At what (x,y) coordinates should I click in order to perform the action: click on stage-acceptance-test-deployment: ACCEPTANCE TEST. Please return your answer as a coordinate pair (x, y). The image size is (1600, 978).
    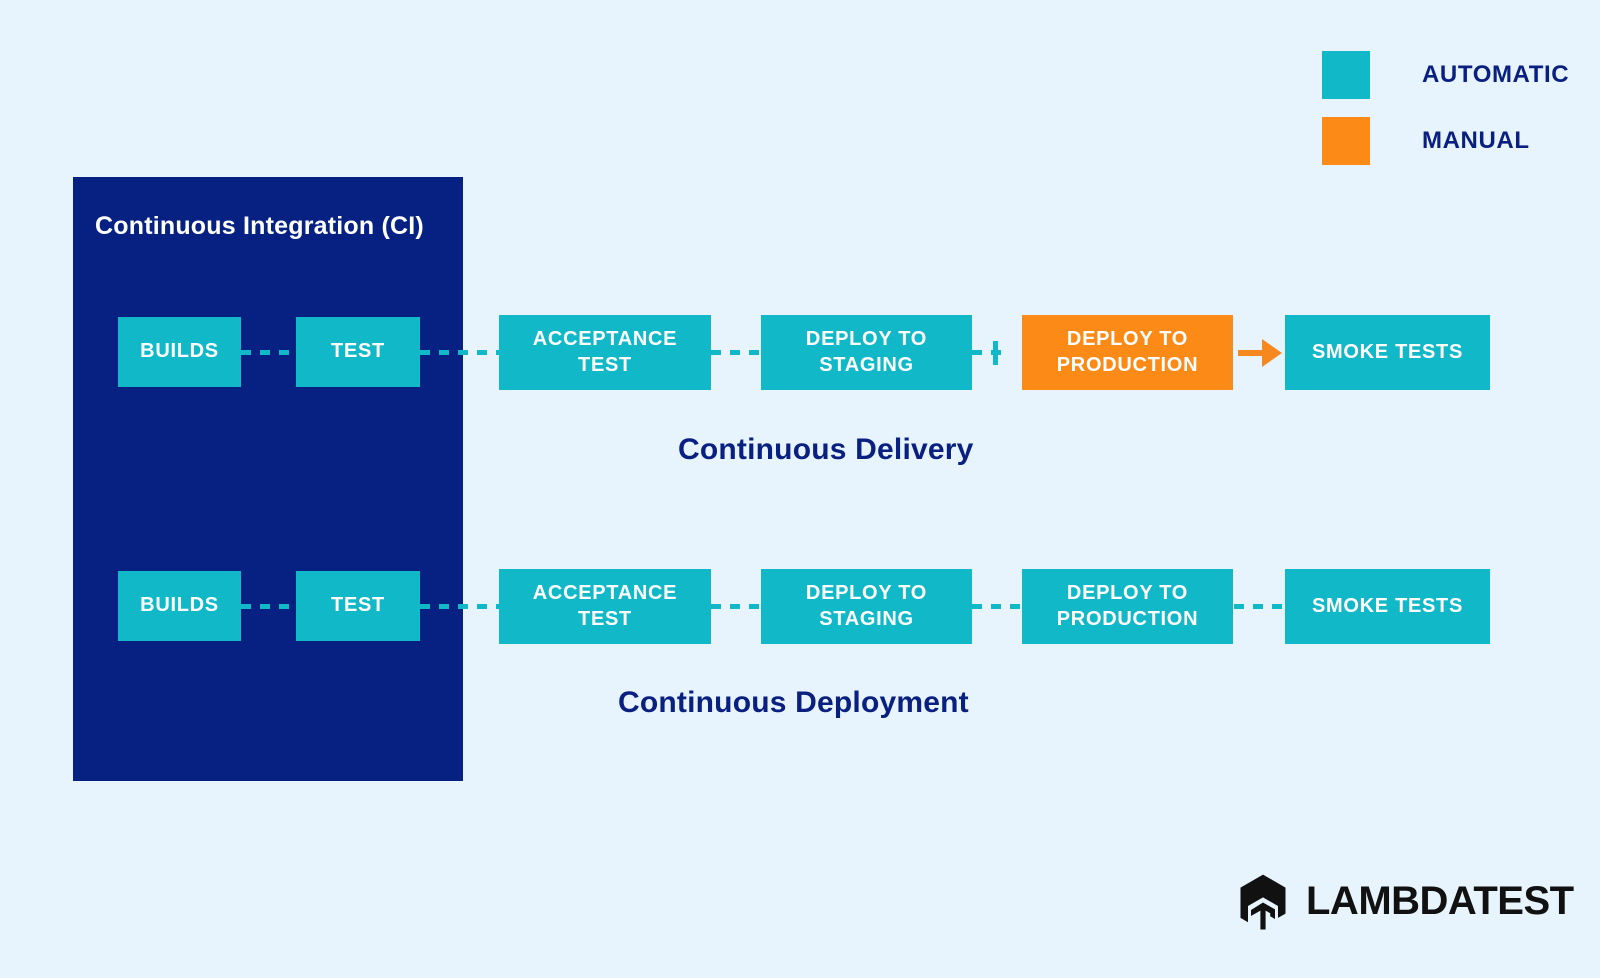
    Looking at the image, I should click on (605, 606).